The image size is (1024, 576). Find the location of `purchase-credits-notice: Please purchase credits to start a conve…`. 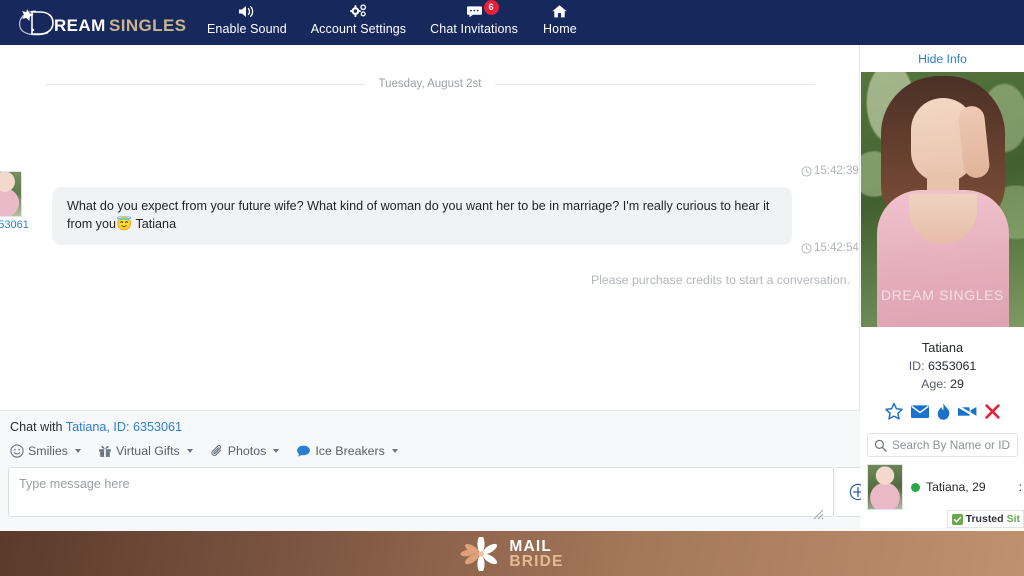

purchase-credits-notice: Please purchase credits to start a conve… is located at coordinates (720, 280).